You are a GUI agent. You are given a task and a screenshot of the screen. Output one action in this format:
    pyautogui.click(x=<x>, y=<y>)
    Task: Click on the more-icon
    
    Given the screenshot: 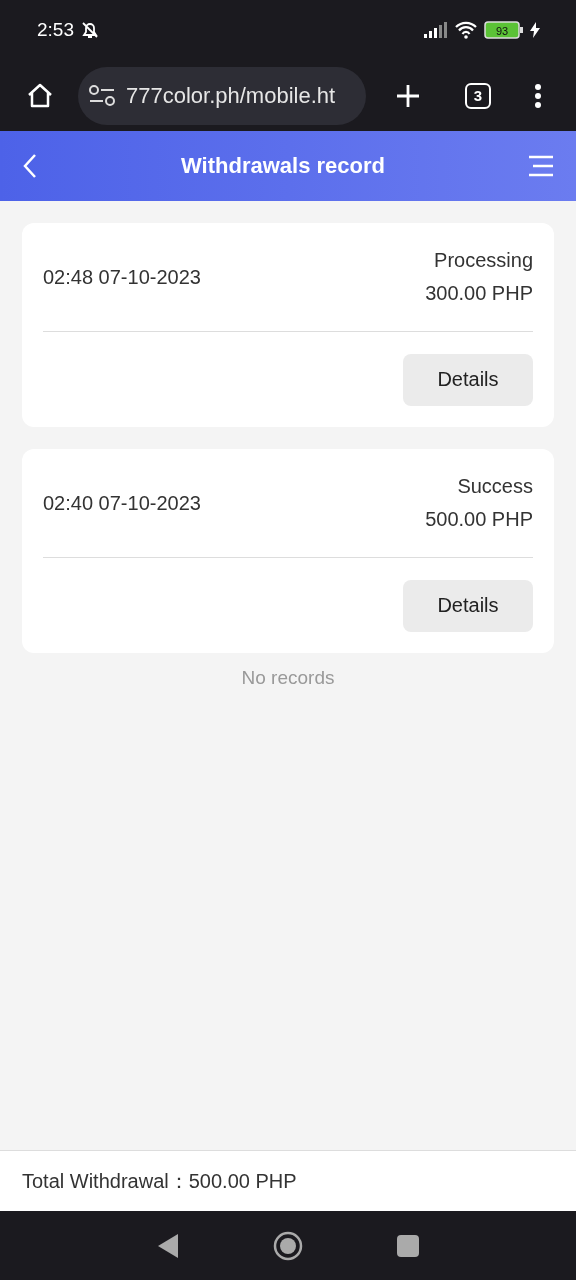 What is the action you would take?
    pyautogui.click(x=538, y=95)
    